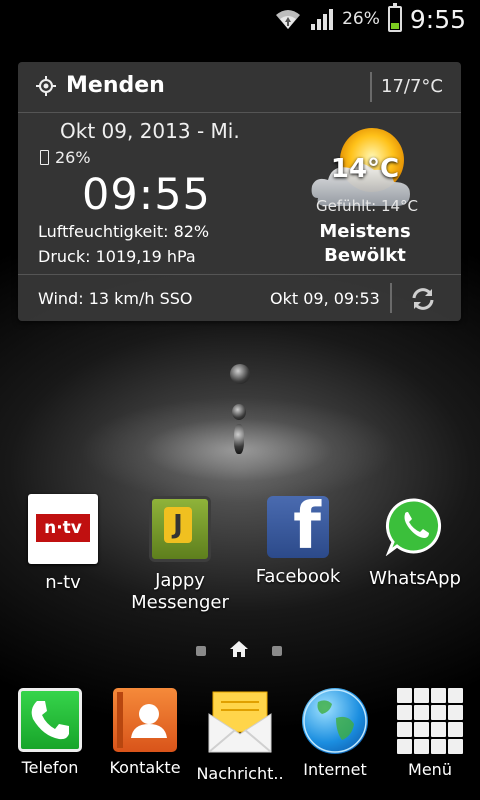  What do you see at coordinates (335, 769) in the screenshot?
I see `dock-label-internet: Internet` at bounding box center [335, 769].